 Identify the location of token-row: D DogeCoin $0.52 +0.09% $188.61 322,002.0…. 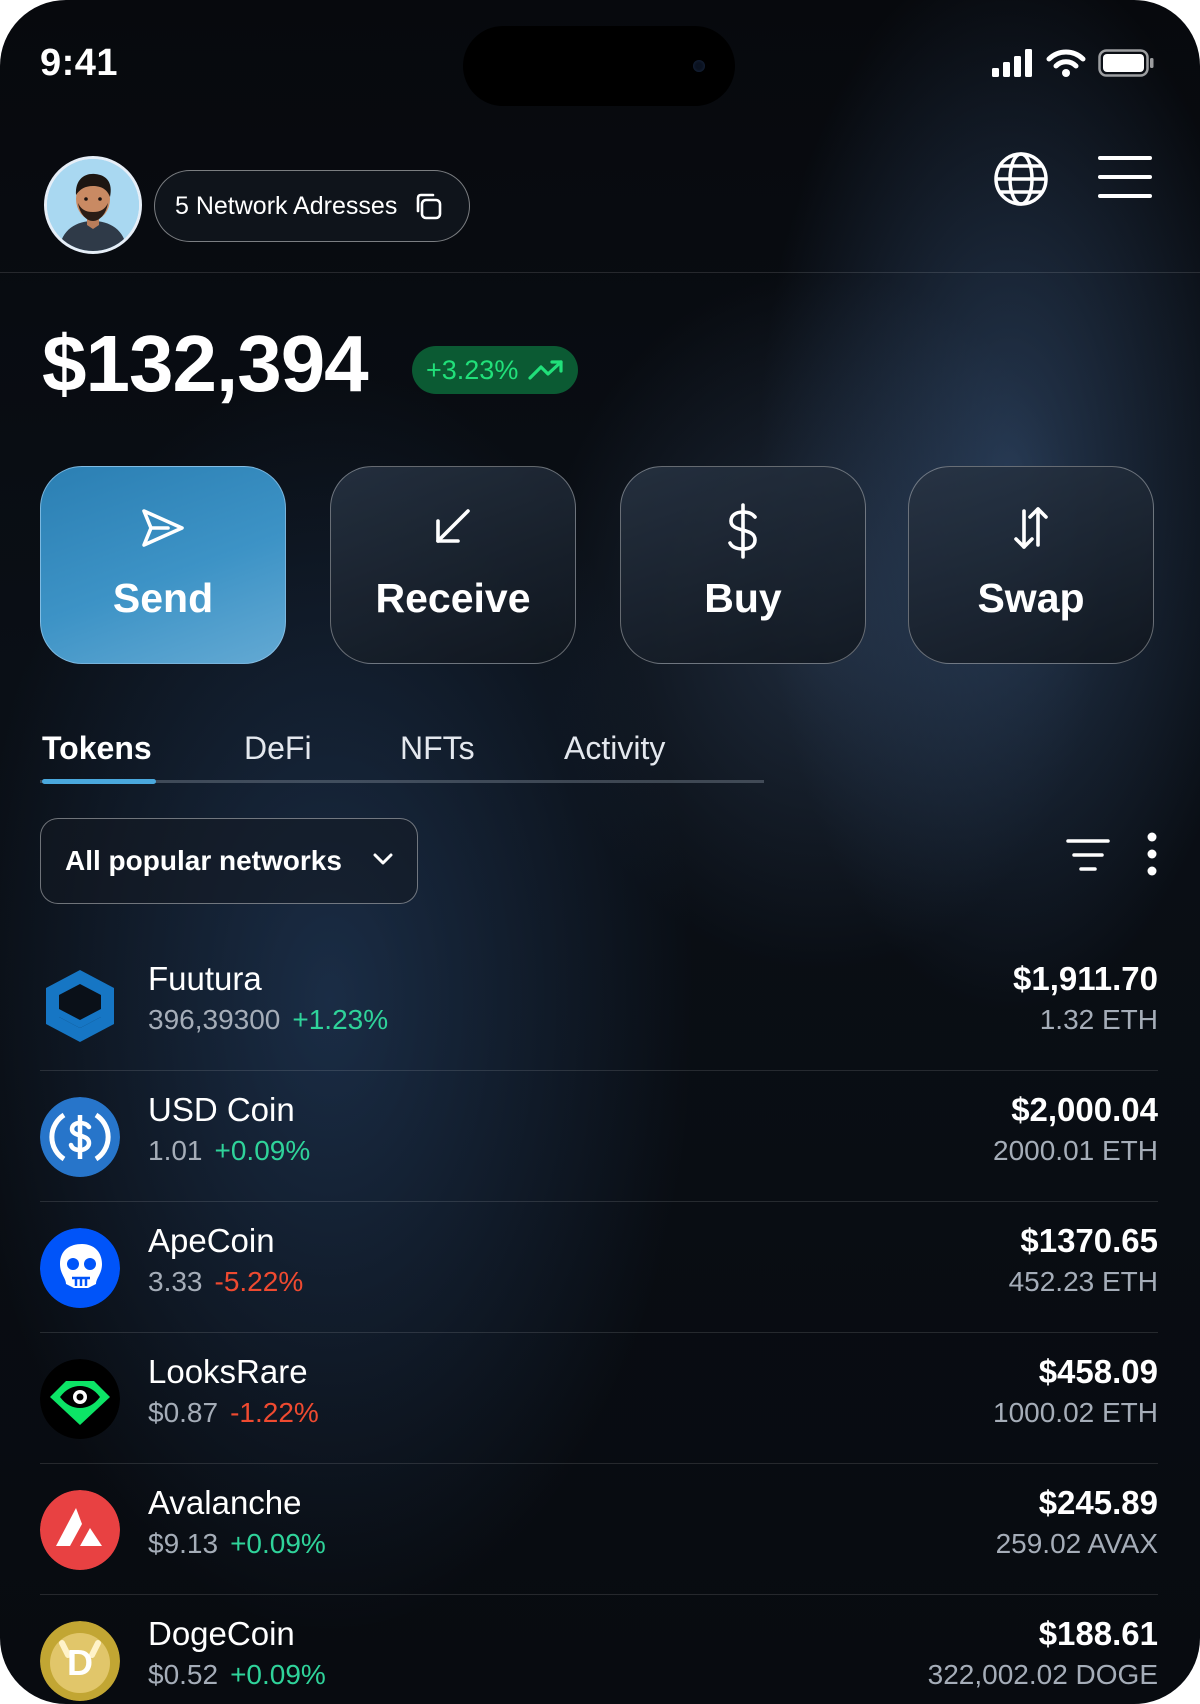
(599, 1649).